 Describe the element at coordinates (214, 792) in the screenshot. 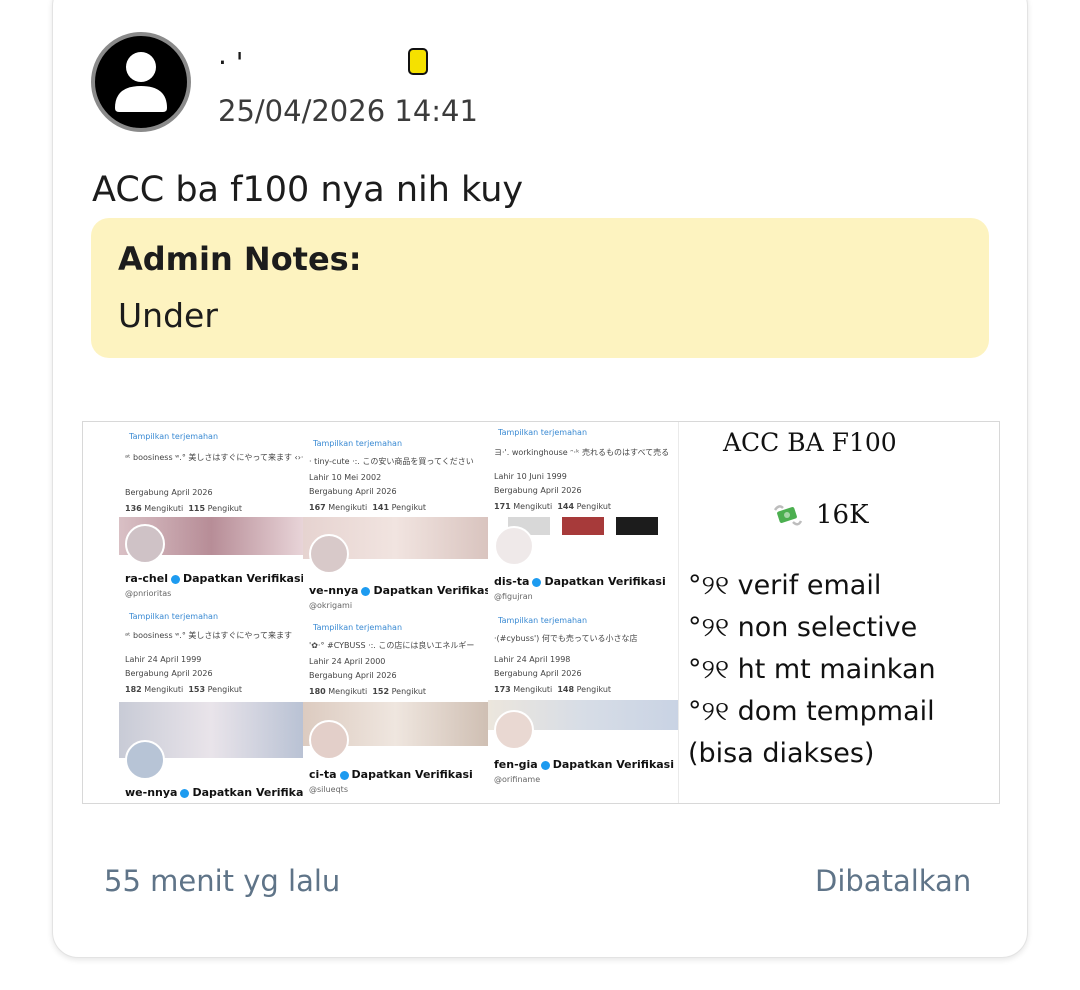

I see `profile-name: we-nnya Dapatkan Verifikasi` at that location.